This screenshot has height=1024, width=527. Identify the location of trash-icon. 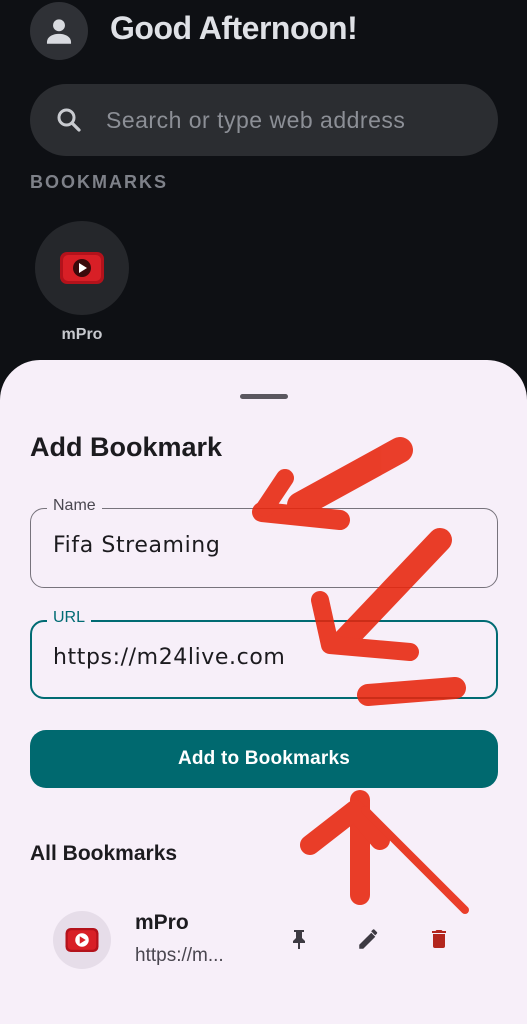
(439, 939).